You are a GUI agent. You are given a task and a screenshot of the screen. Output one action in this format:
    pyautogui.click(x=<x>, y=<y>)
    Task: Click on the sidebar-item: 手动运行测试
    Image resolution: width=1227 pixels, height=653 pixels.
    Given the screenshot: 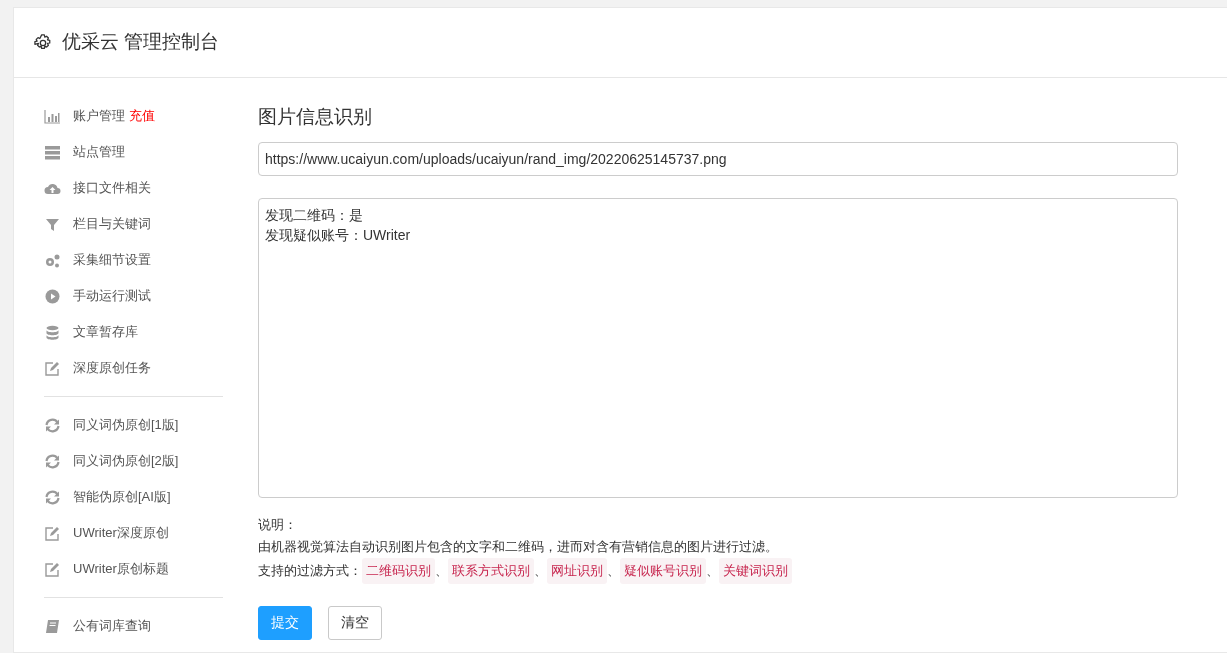 What is the action you would take?
    pyautogui.click(x=133, y=296)
    